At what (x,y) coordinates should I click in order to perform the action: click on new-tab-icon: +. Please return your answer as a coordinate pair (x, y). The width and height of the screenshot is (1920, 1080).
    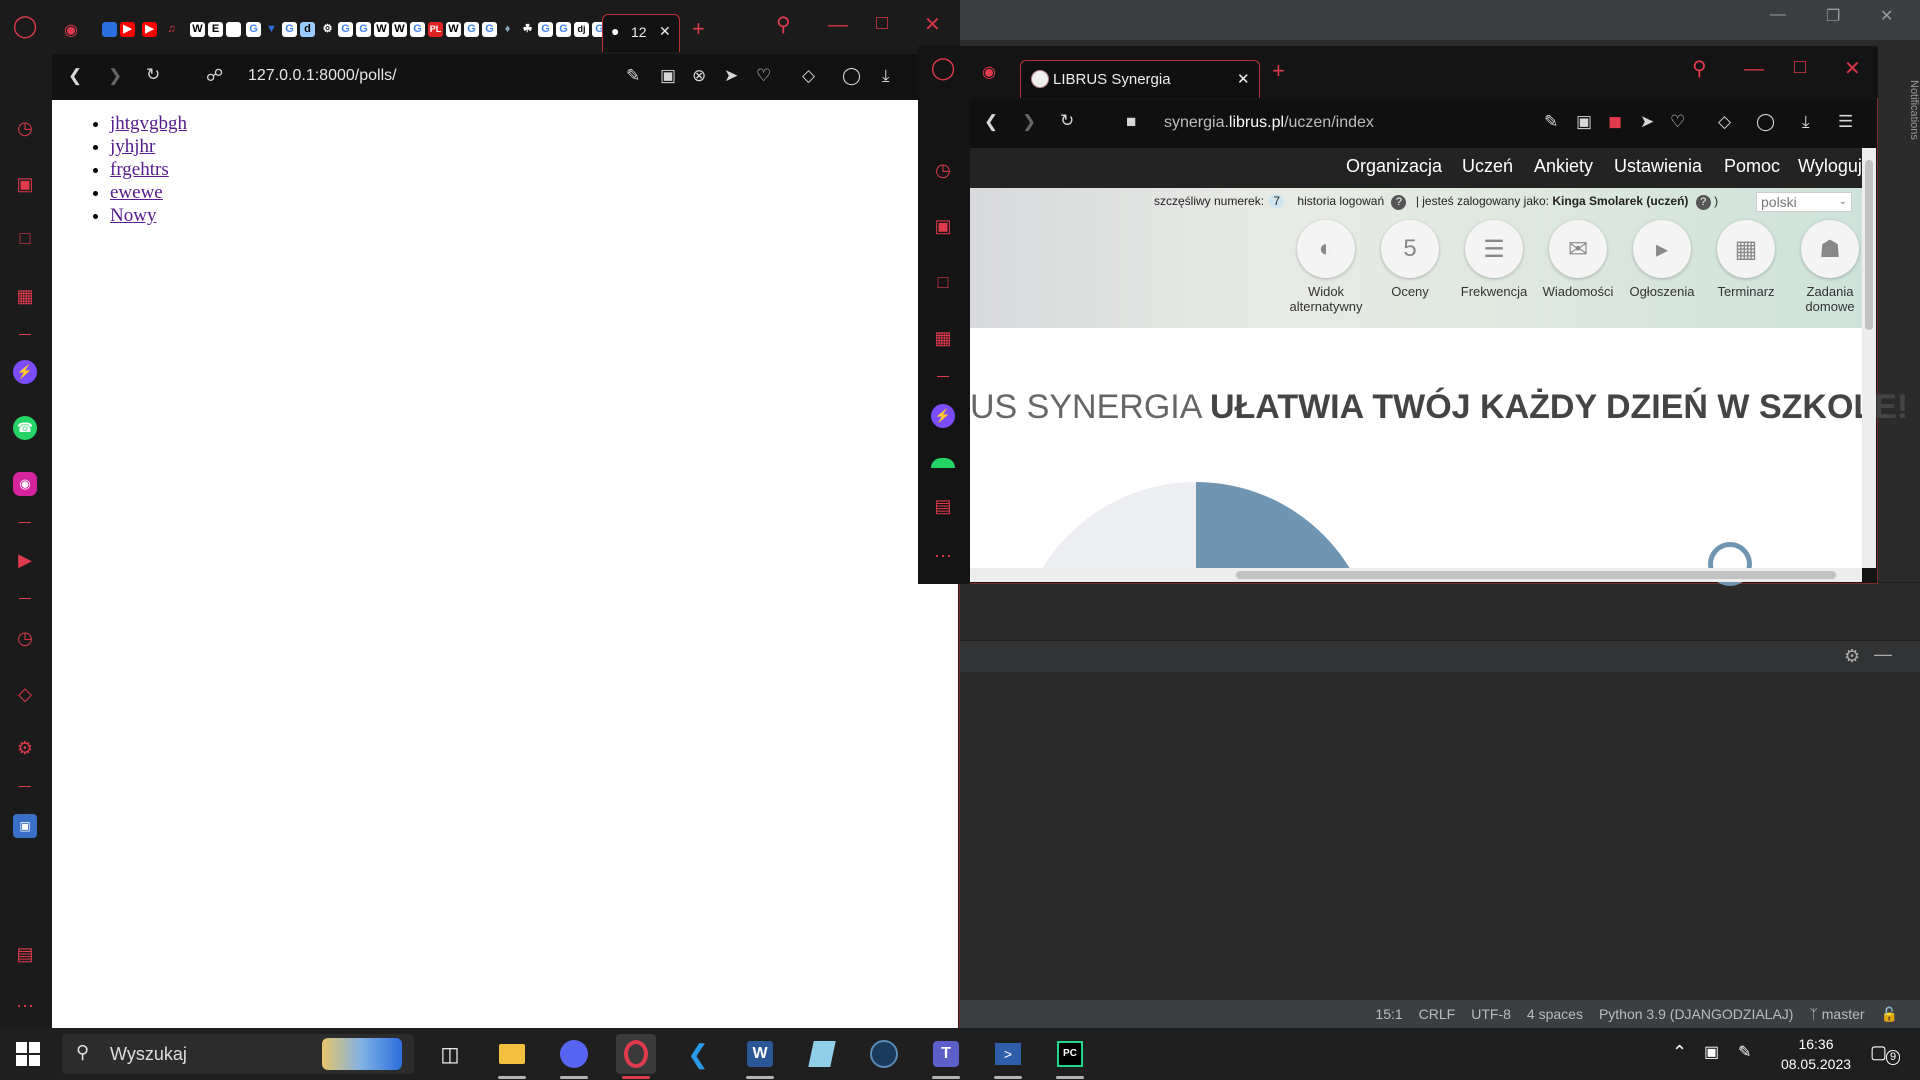
    Looking at the image, I should click on (1278, 71).